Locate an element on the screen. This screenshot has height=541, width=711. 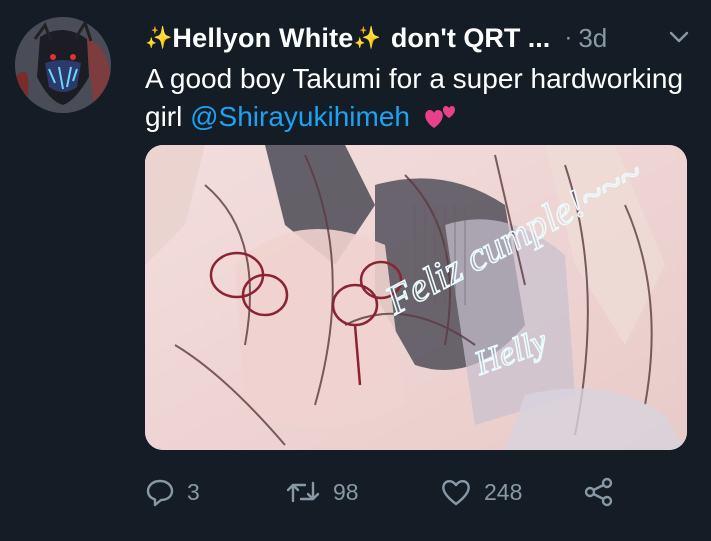
retweet-icon is located at coordinates (303, 492).